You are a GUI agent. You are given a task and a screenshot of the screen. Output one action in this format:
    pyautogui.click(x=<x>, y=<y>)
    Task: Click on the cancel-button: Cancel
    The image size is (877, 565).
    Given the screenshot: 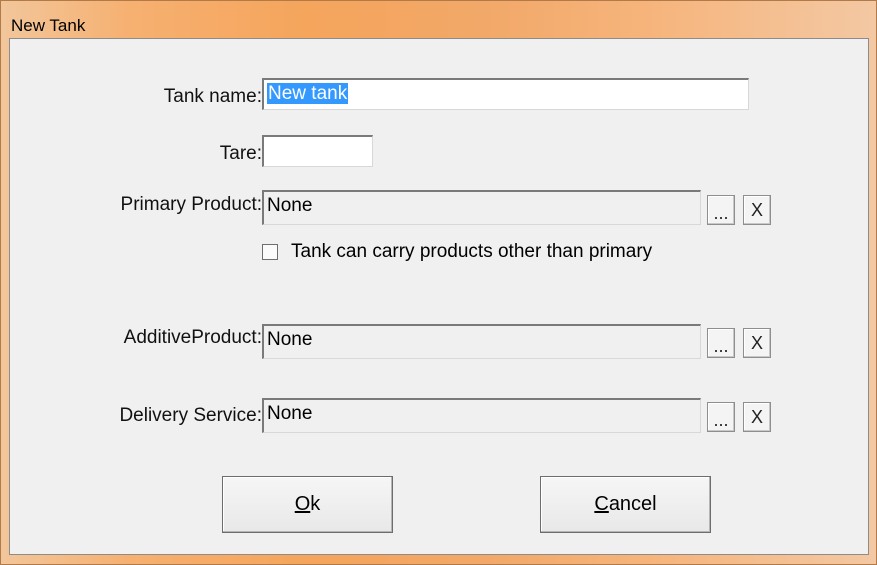 What is the action you would take?
    pyautogui.click(x=625, y=504)
    